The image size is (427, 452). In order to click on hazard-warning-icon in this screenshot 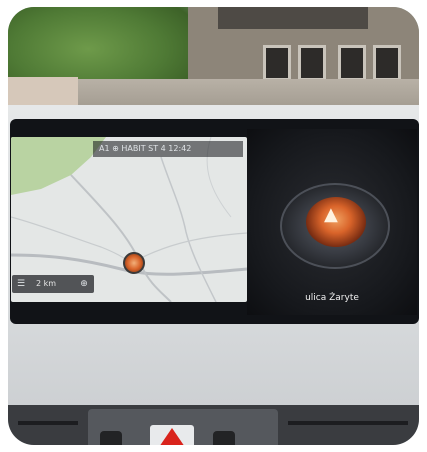, I will do `click(172, 436)`.